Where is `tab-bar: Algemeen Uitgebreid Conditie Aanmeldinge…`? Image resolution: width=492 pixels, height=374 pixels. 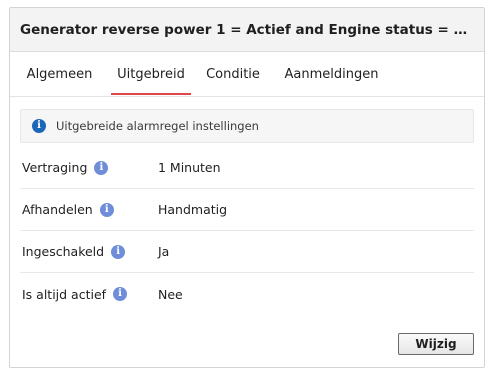 tab-bar: Algemeen Uitgebreid Conditie Aanmeldinge… is located at coordinates (247, 74).